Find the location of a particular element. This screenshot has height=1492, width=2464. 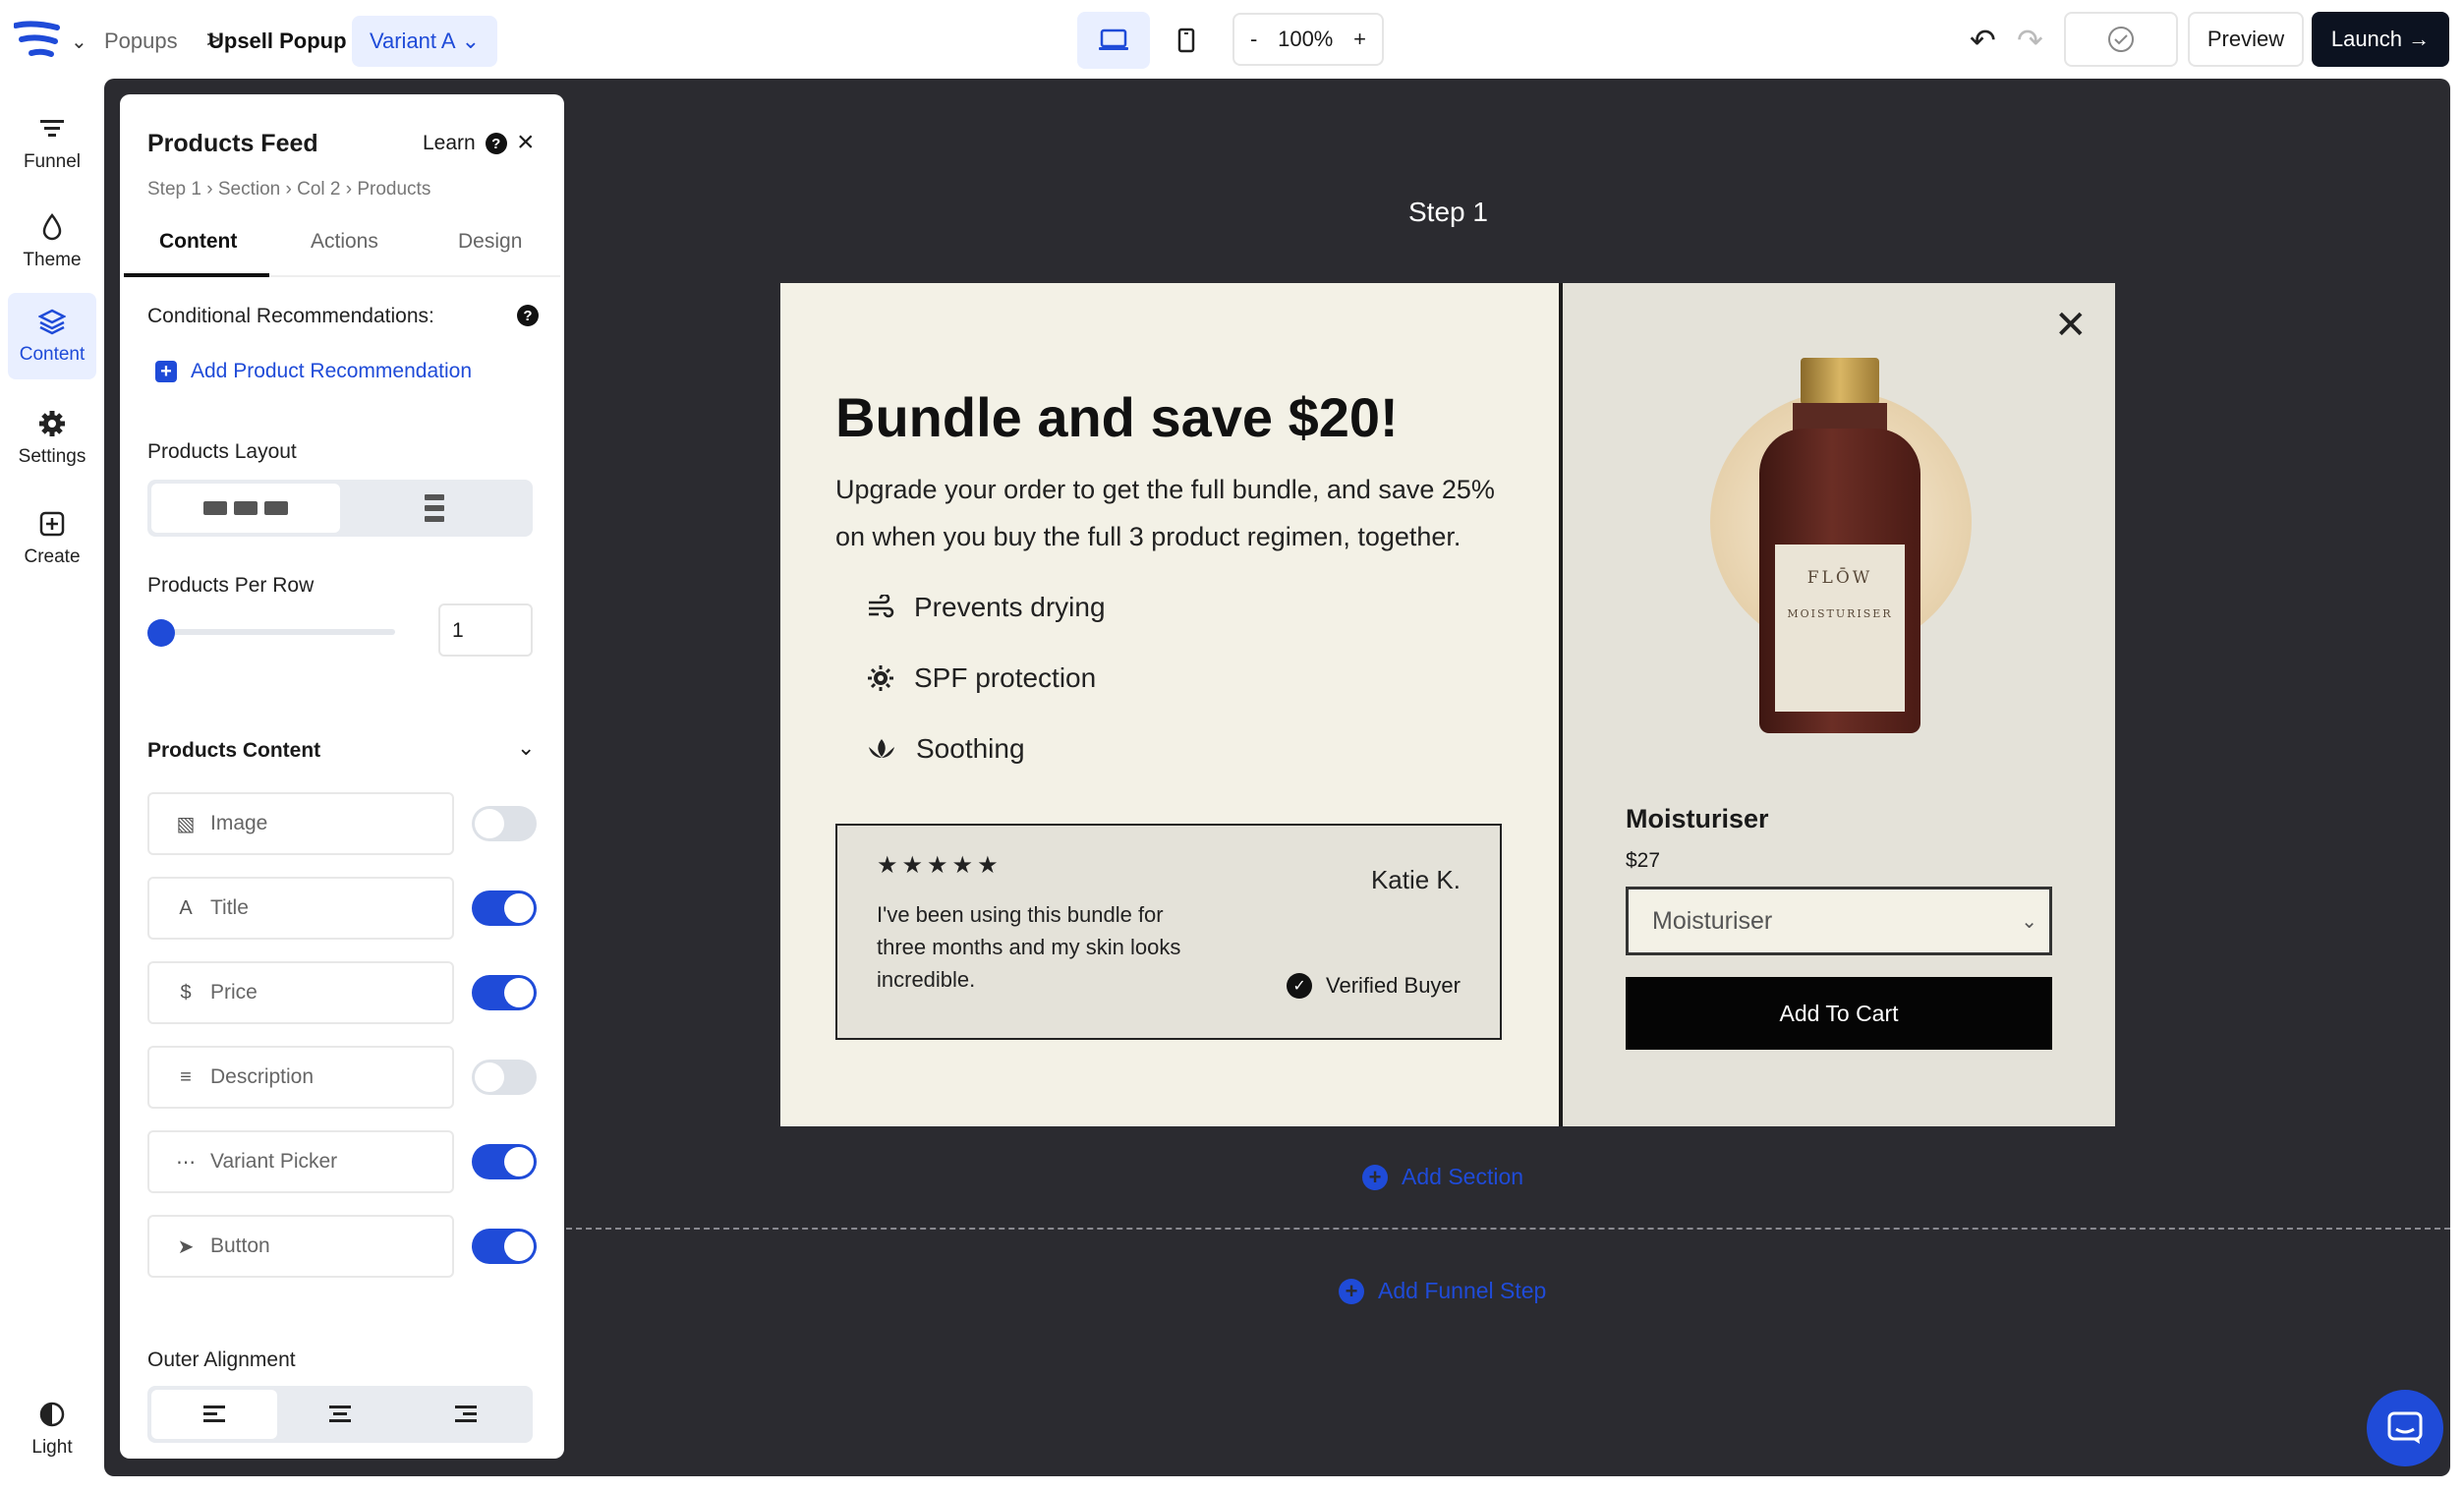

align-center-icon is located at coordinates (340, 1414).